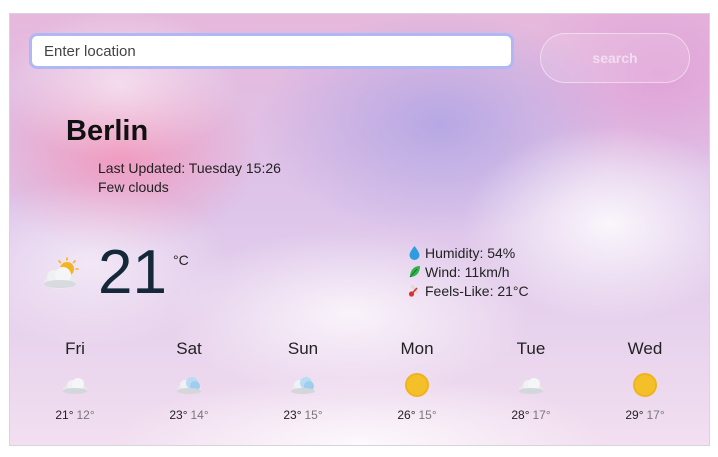 Image resolution: width=718 pixels, height=457 pixels. What do you see at coordinates (531, 415) in the screenshot?
I see `forecast-temps: 28° 17°` at bounding box center [531, 415].